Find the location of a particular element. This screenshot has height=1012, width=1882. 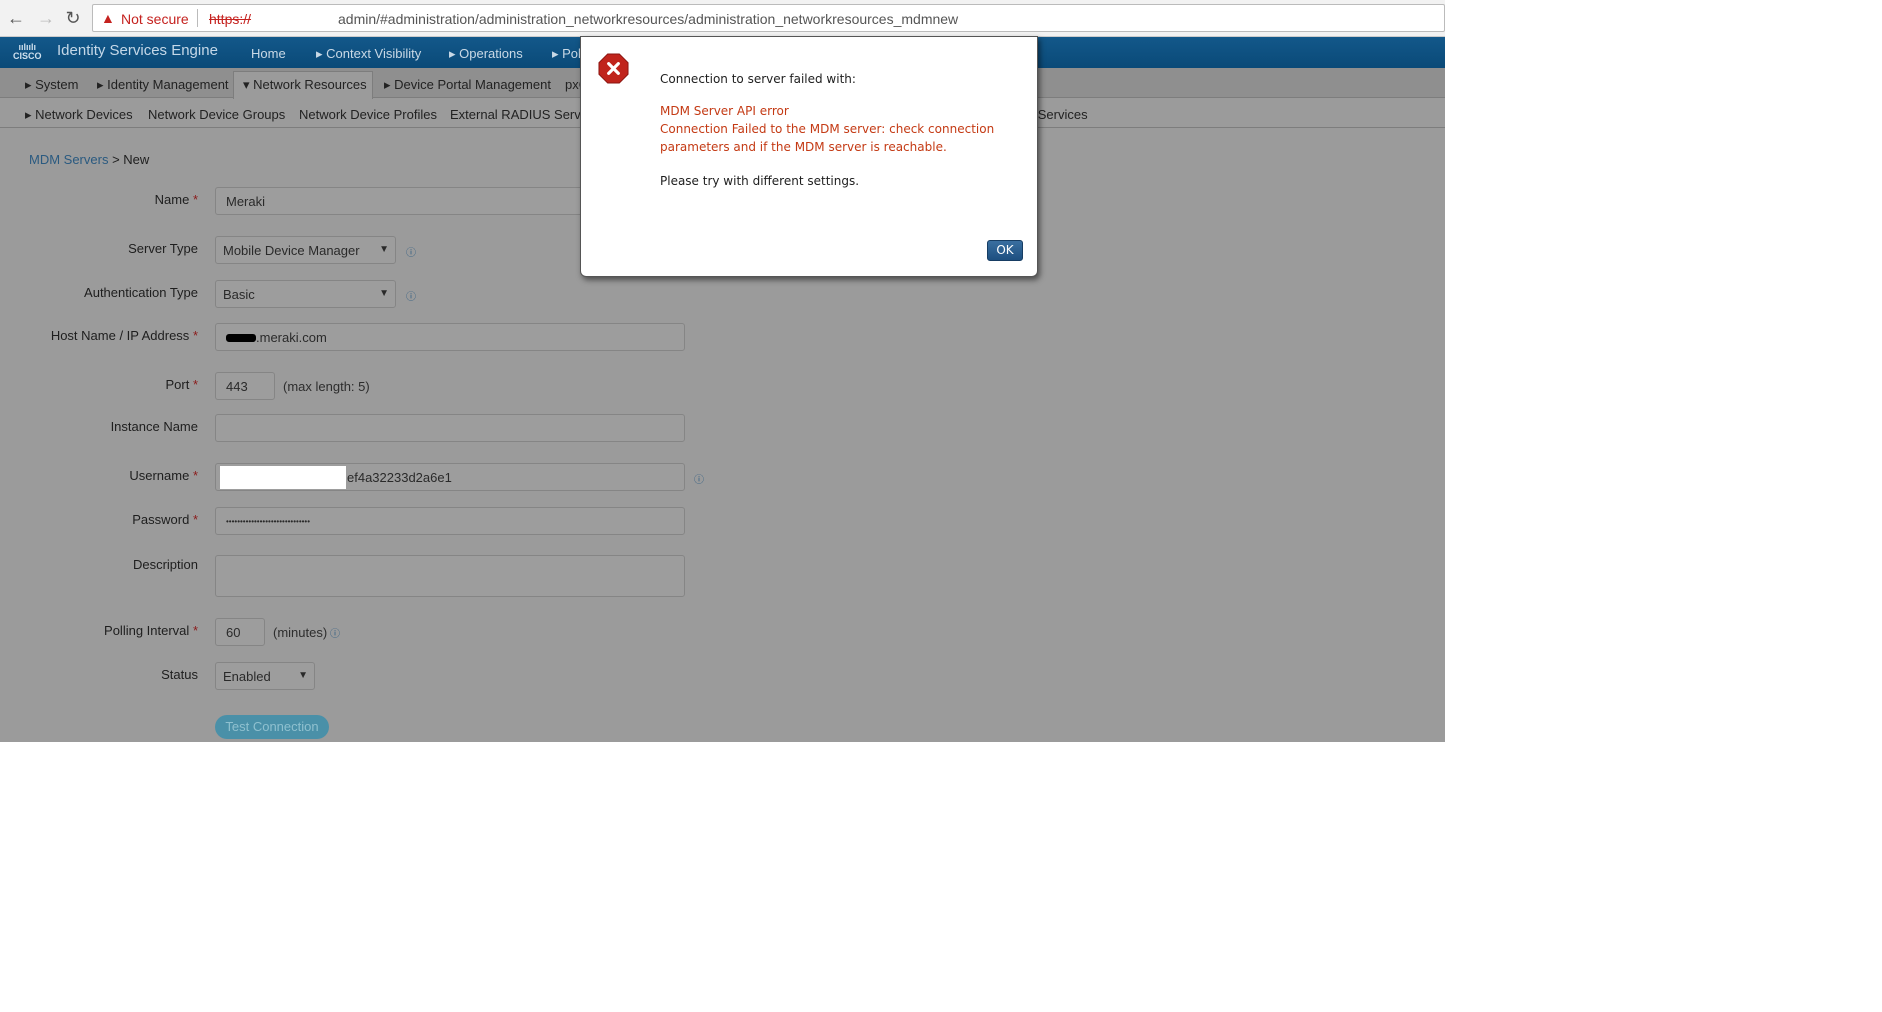

name-label: Name * is located at coordinates (176, 199).